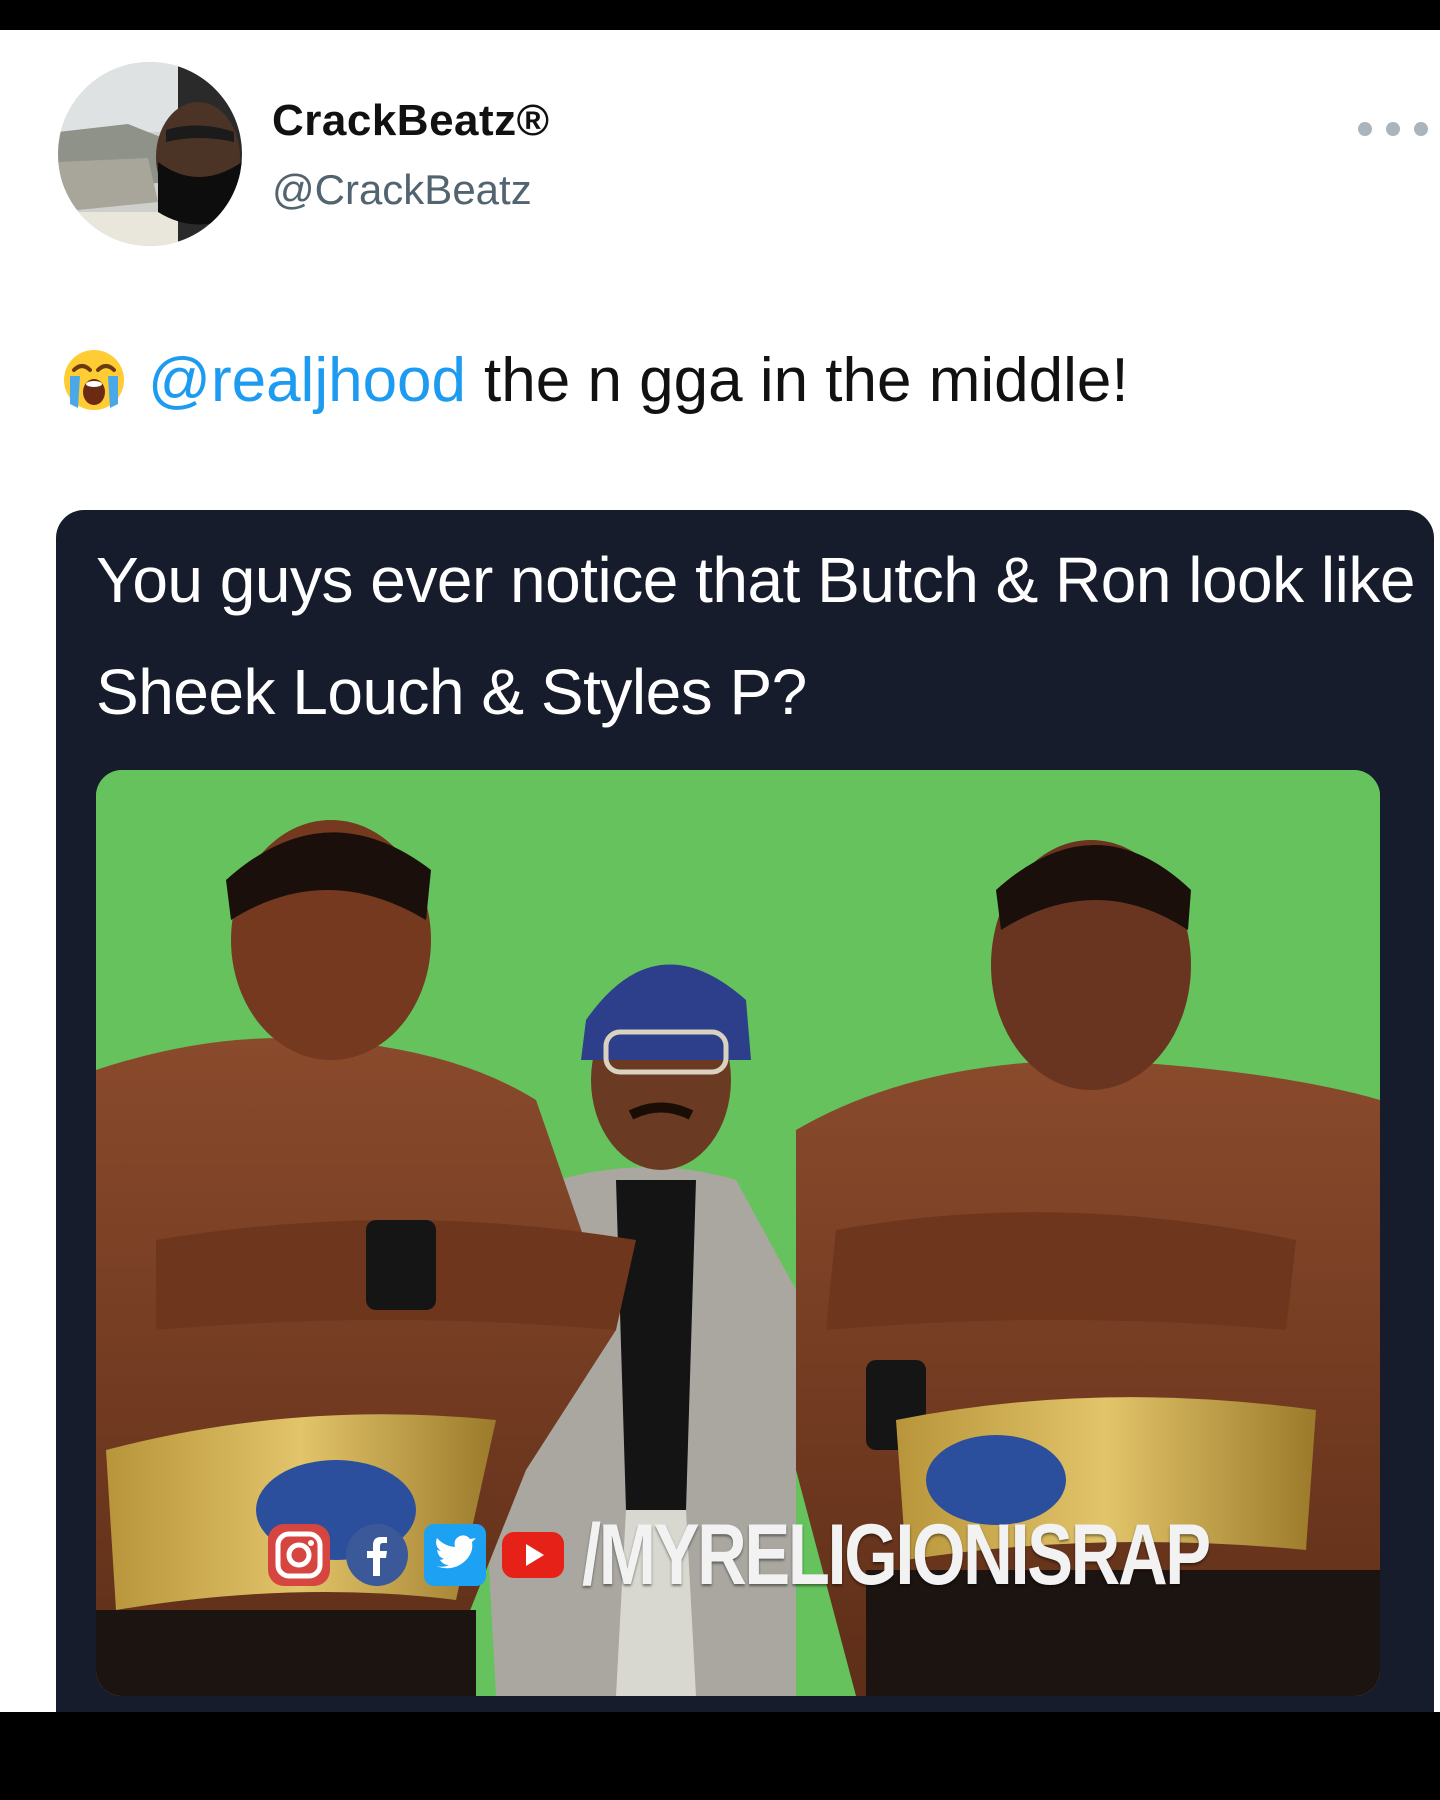 The width and height of the screenshot is (1440, 1800). I want to click on youtube-icon, so click(533, 1555).